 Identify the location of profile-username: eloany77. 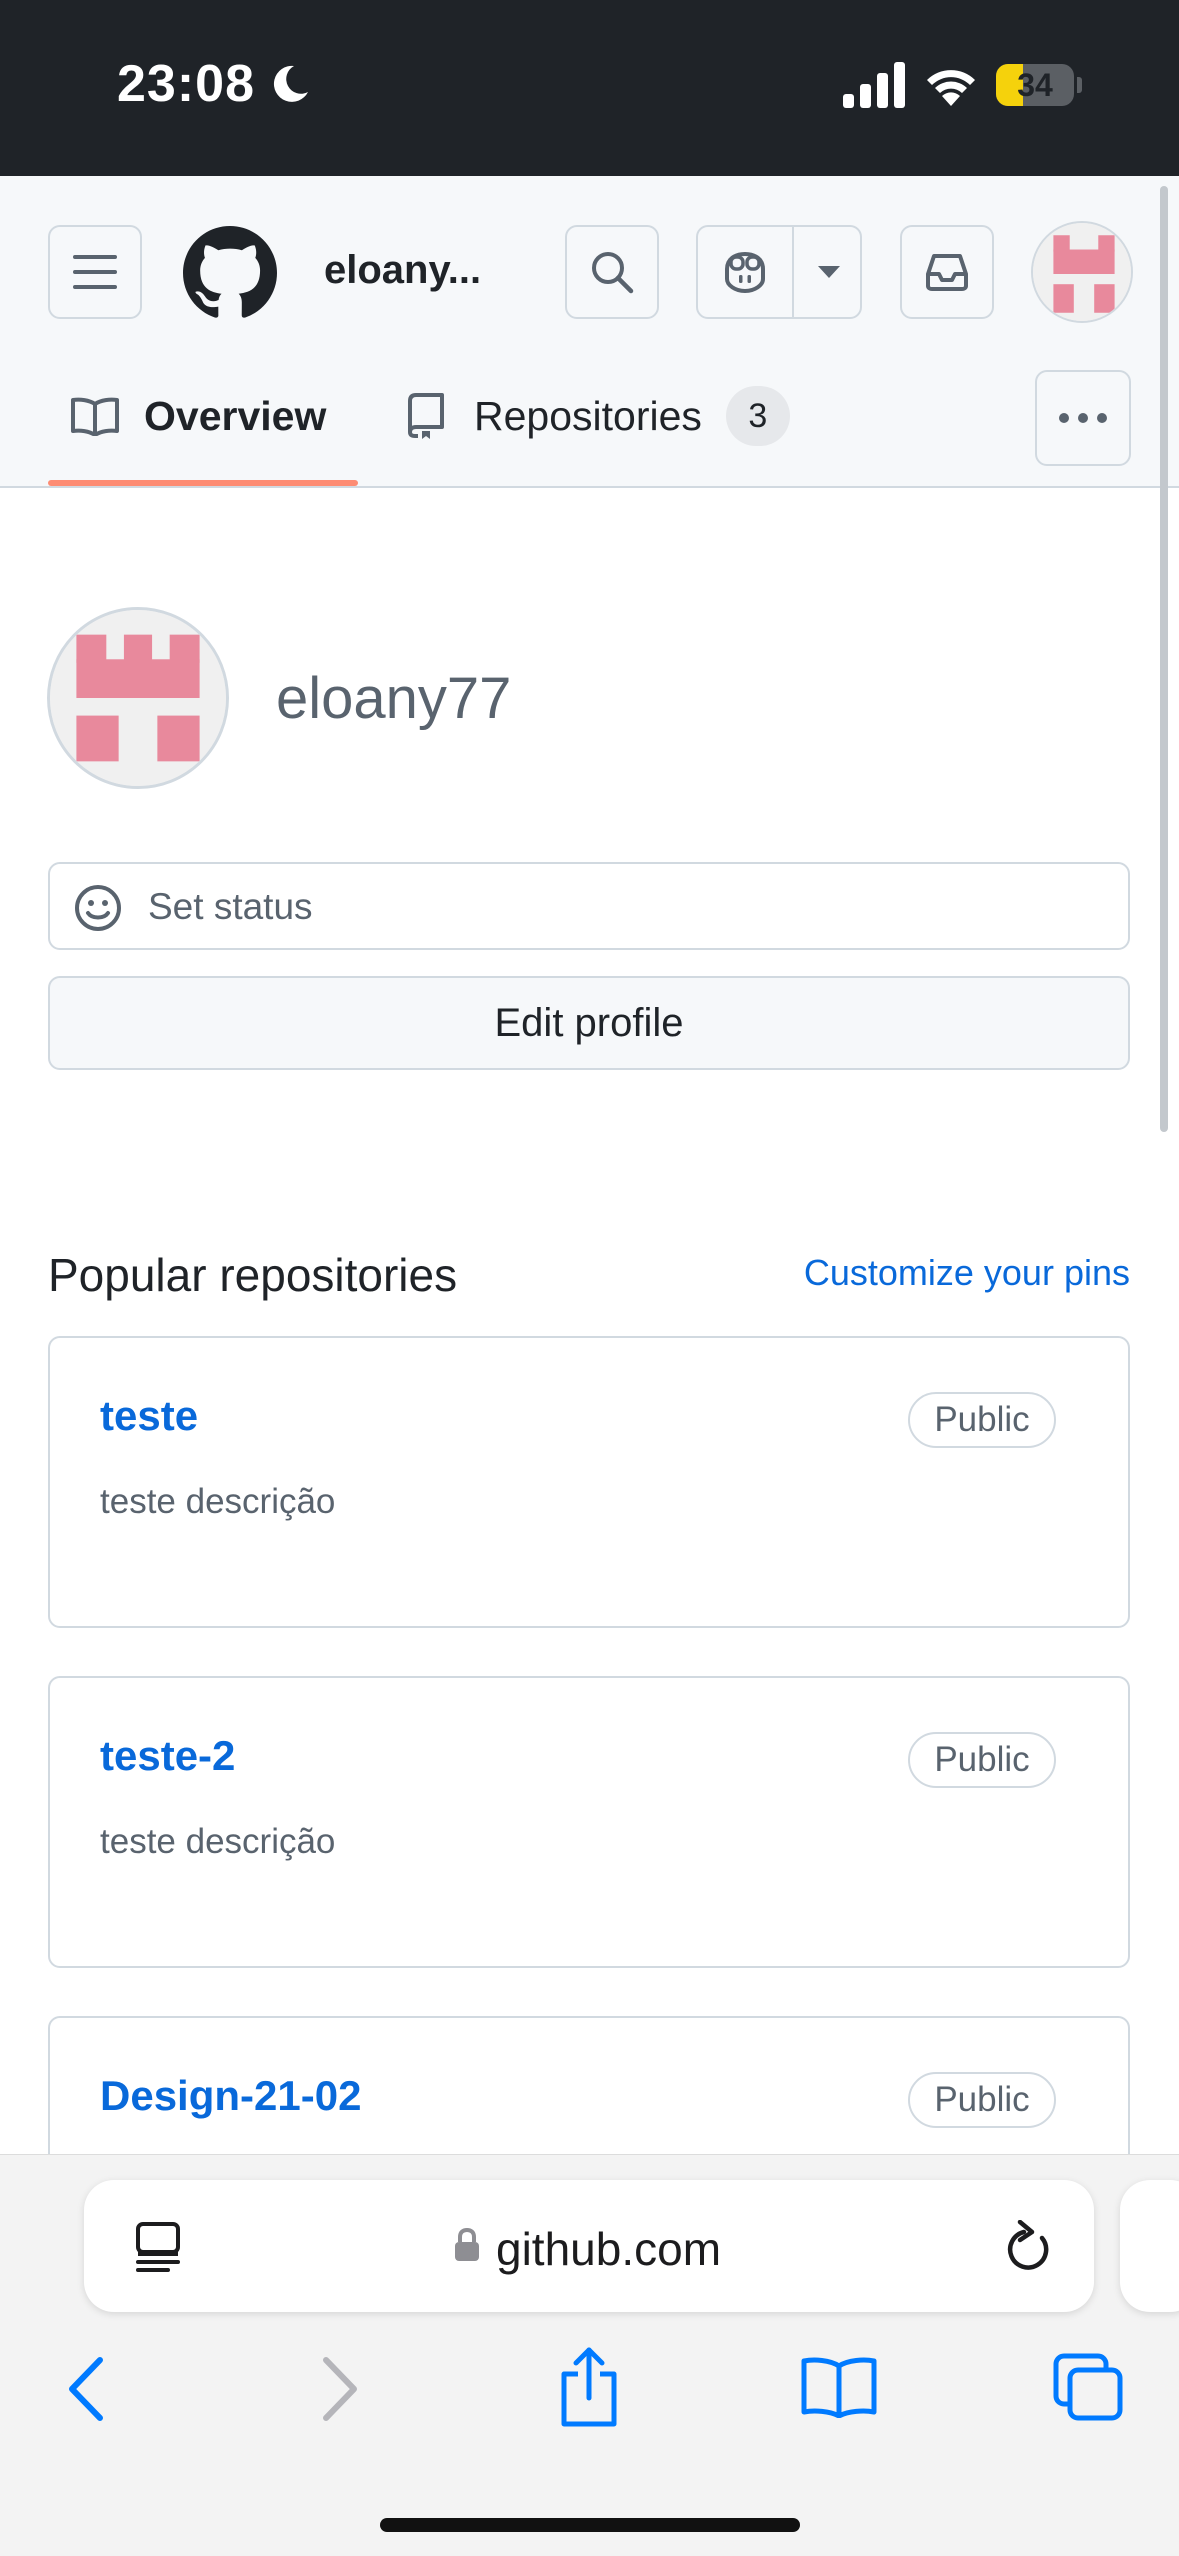
(394, 698).